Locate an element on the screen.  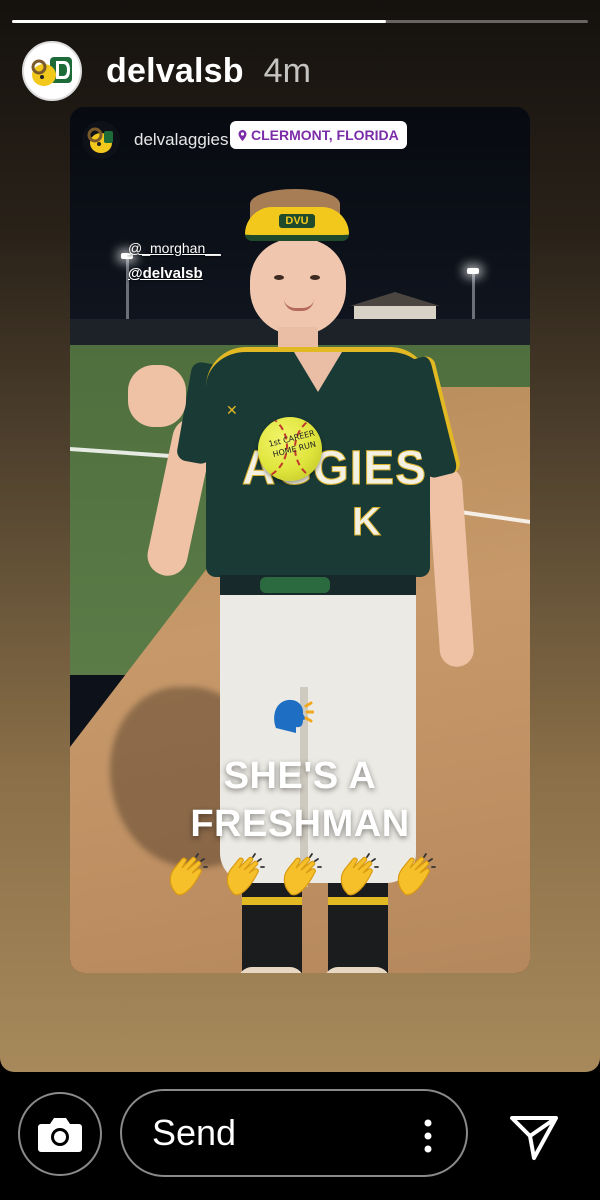
mention-tag: @_morghan__ is located at coordinates (174, 248).